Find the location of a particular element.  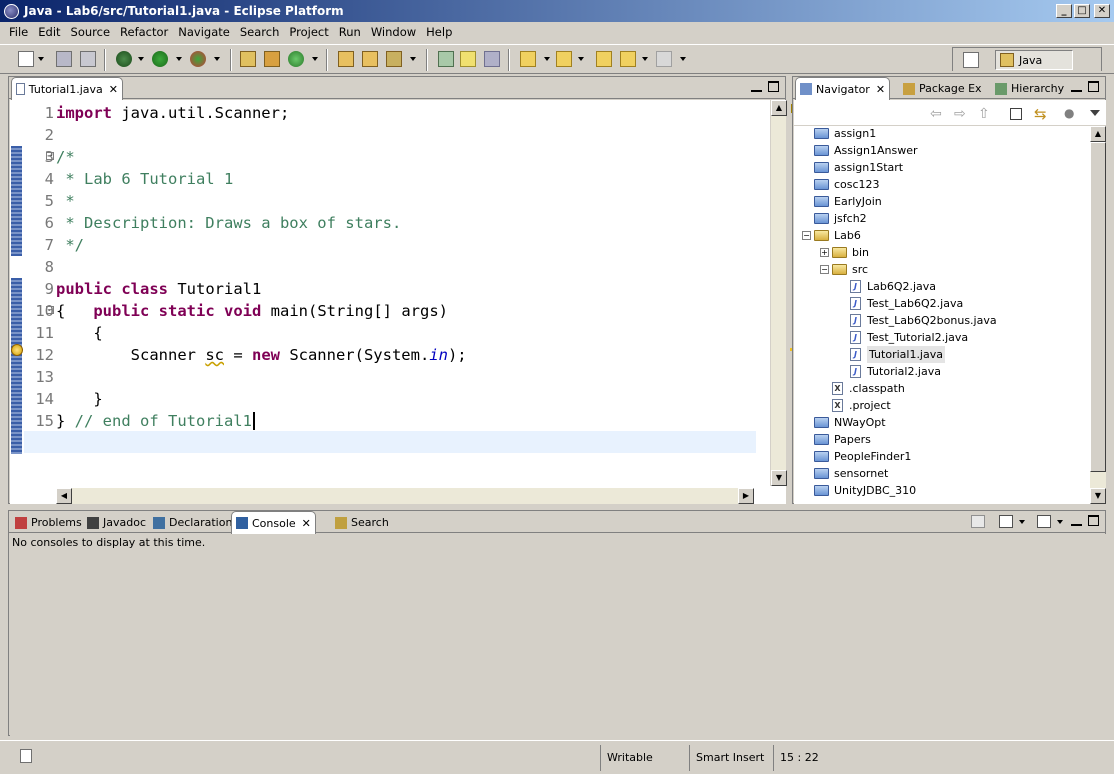

scroll-left-icon: ◀ is located at coordinates (64, 496).